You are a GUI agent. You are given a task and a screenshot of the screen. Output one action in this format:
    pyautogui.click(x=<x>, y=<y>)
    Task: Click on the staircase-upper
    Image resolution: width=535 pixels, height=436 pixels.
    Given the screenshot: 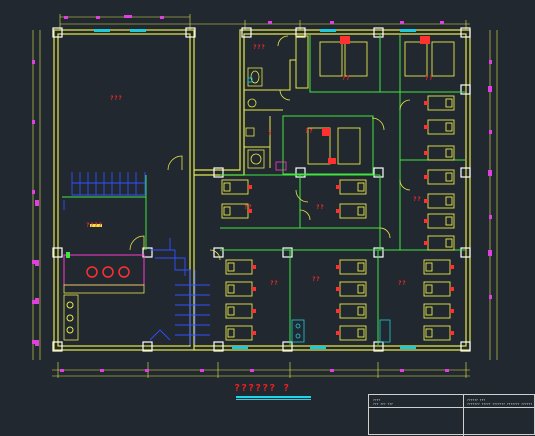 What is the action you would take?
    pyautogui.click(x=104, y=191)
    